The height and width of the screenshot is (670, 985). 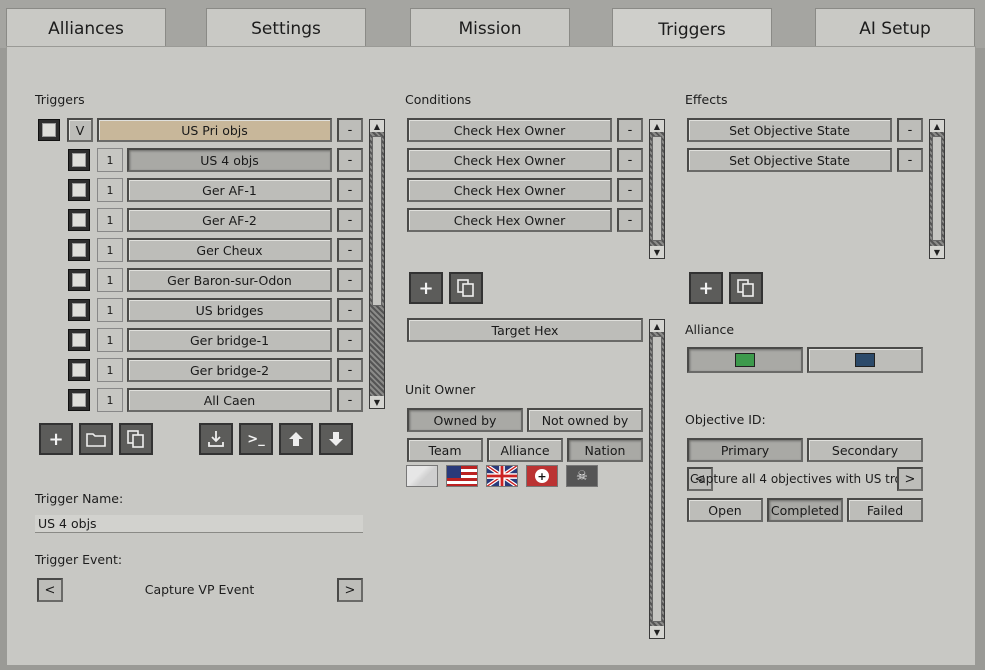 I want to click on trigger-root-remove: -, so click(x=350, y=130).